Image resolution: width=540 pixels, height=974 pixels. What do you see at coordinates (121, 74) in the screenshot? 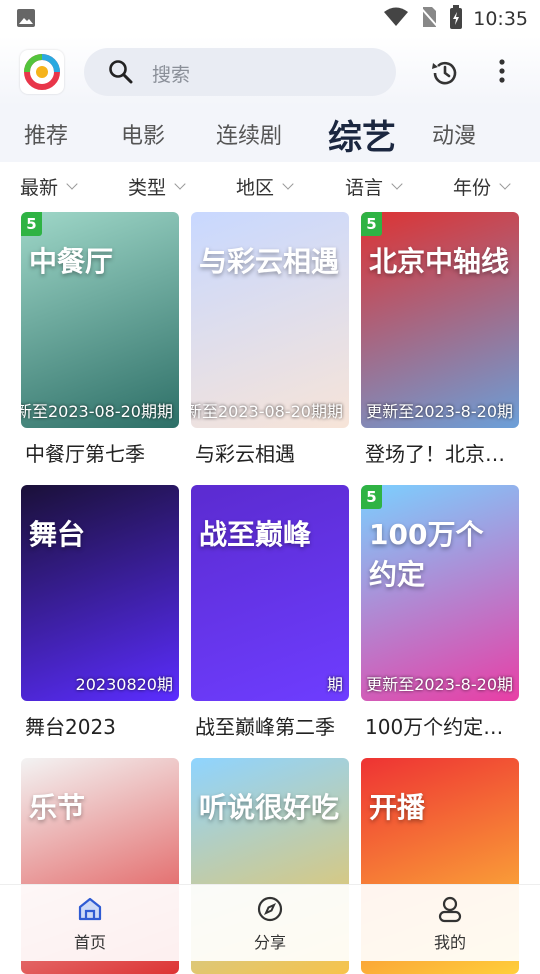
I see `search-icon` at bounding box center [121, 74].